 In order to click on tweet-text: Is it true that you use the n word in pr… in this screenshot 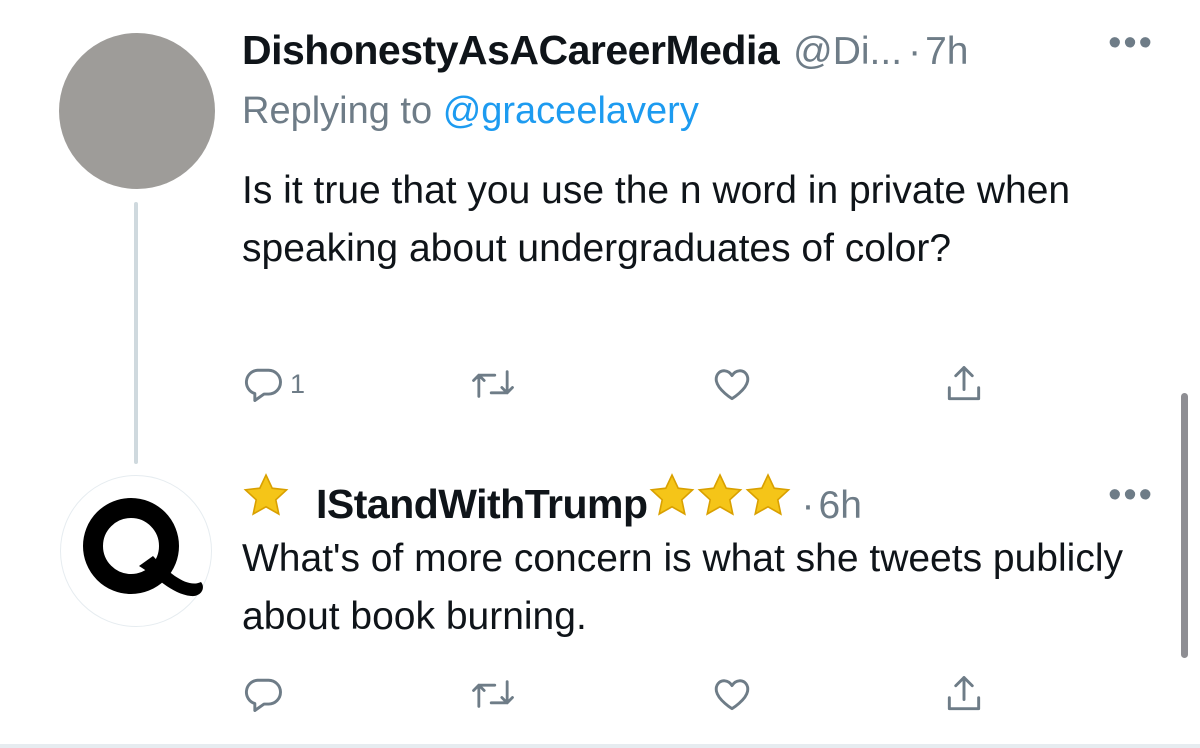, I will do `click(656, 219)`.